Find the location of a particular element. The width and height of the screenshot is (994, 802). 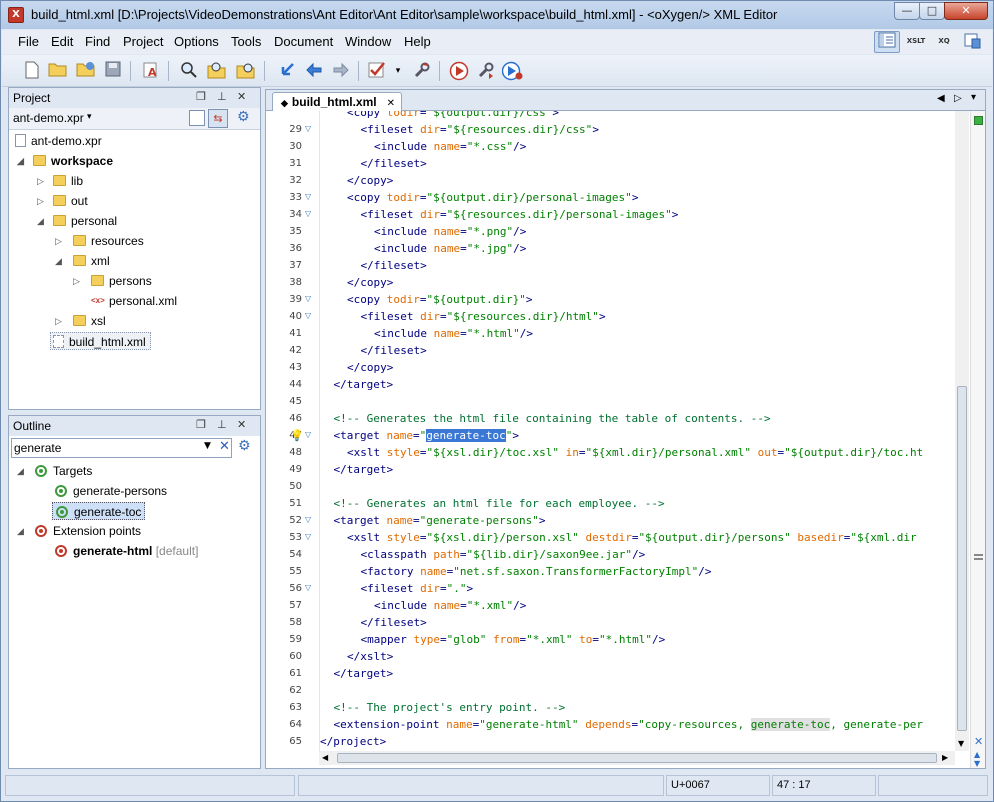

forward-arrow-icon is located at coordinates (341, 71).